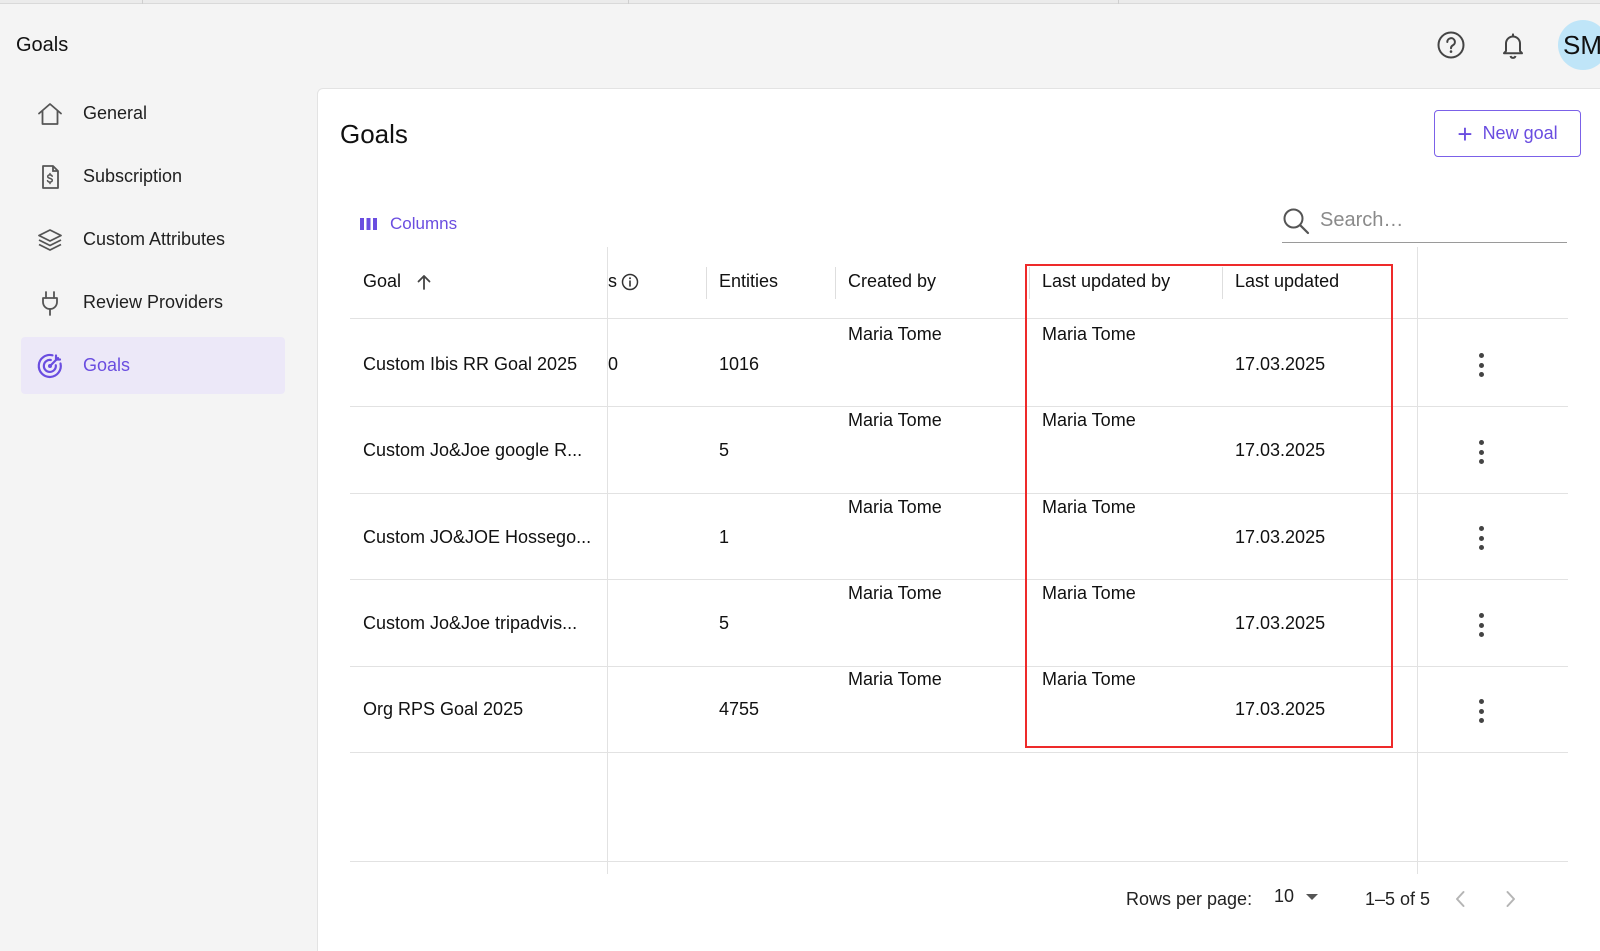 The width and height of the screenshot is (1600, 951). I want to click on sidebar-item-label: Review Providers, so click(153, 302).